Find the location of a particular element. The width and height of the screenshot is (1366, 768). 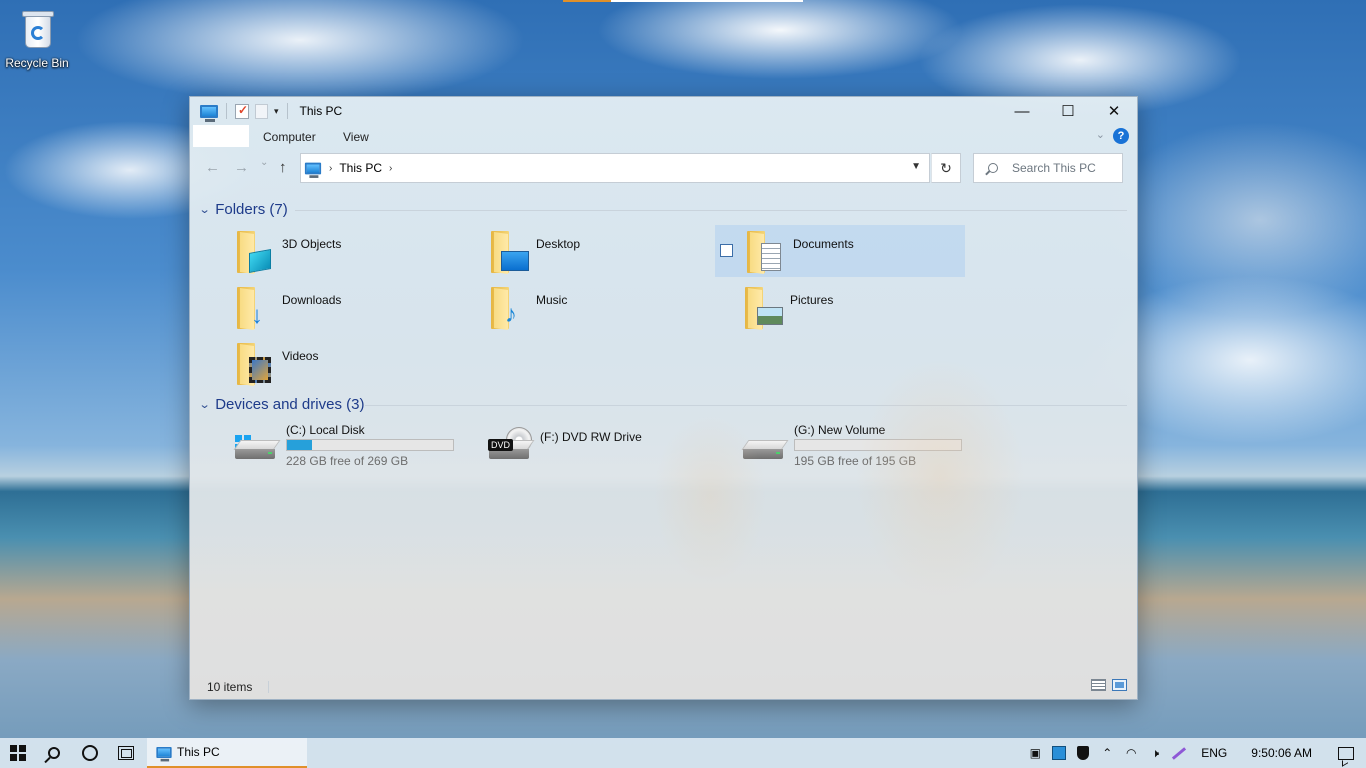

folder-tile-downloads: ↓ Downloads is located at coordinates (337, 307).